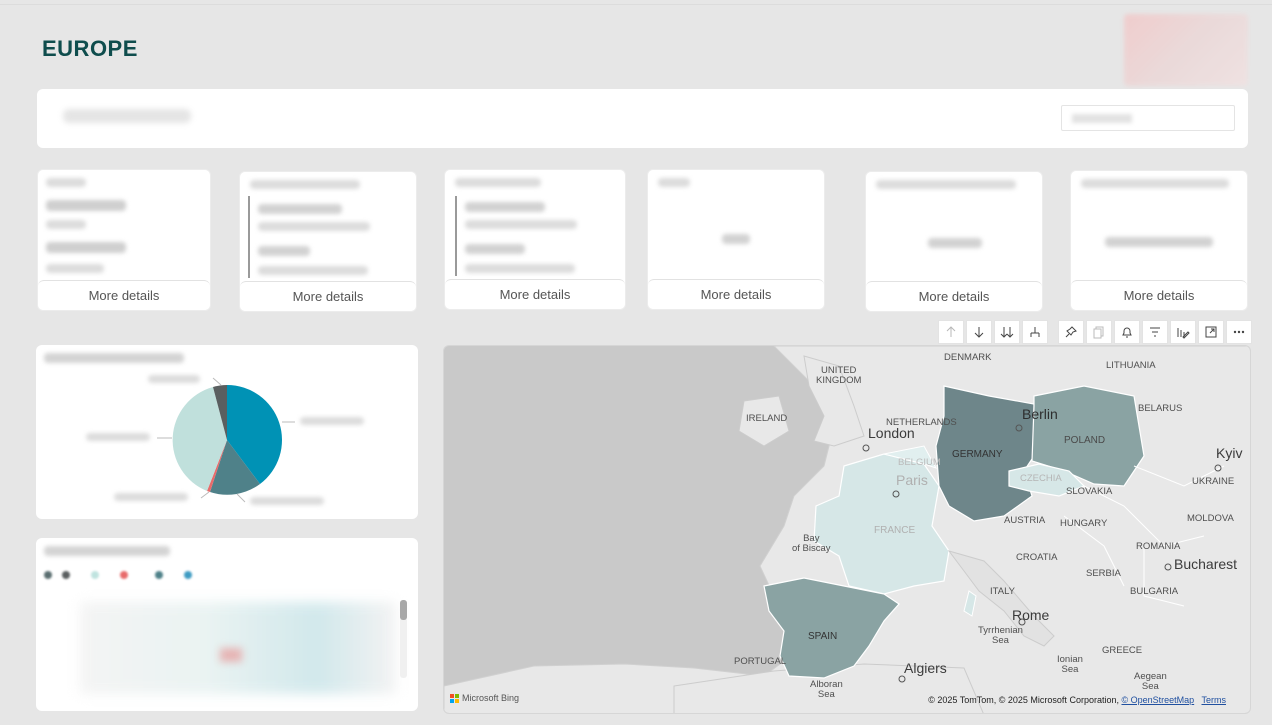 The height and width of the screenshot is (725, 1272). I want to click on map-label: SERBIA, so click(1103, 573).